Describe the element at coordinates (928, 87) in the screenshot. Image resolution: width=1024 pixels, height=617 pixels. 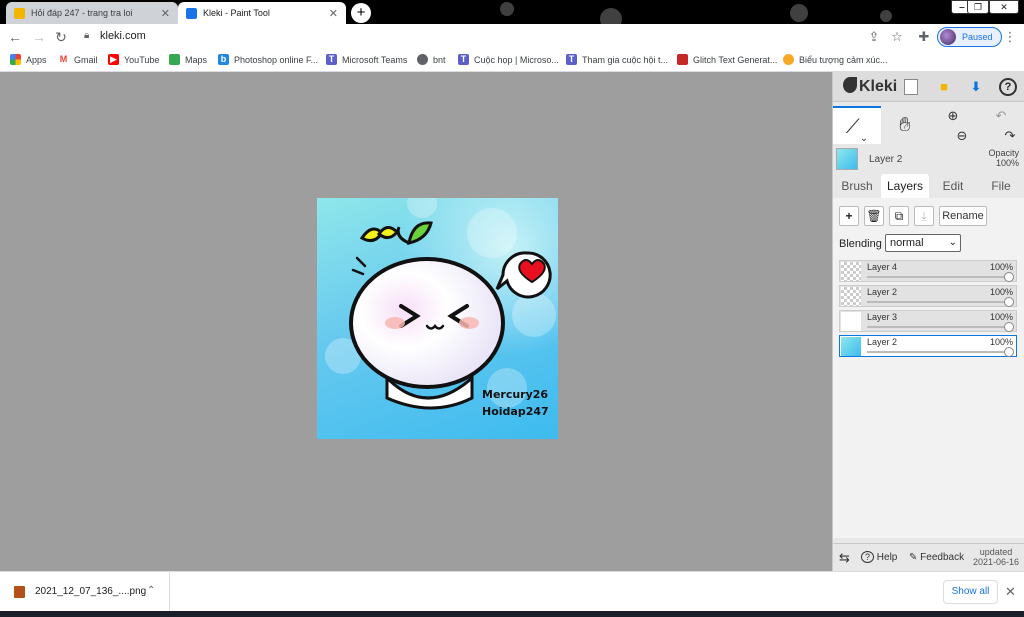
I see `kleki-header: Kleki ■ ⬇ ?` at that location.